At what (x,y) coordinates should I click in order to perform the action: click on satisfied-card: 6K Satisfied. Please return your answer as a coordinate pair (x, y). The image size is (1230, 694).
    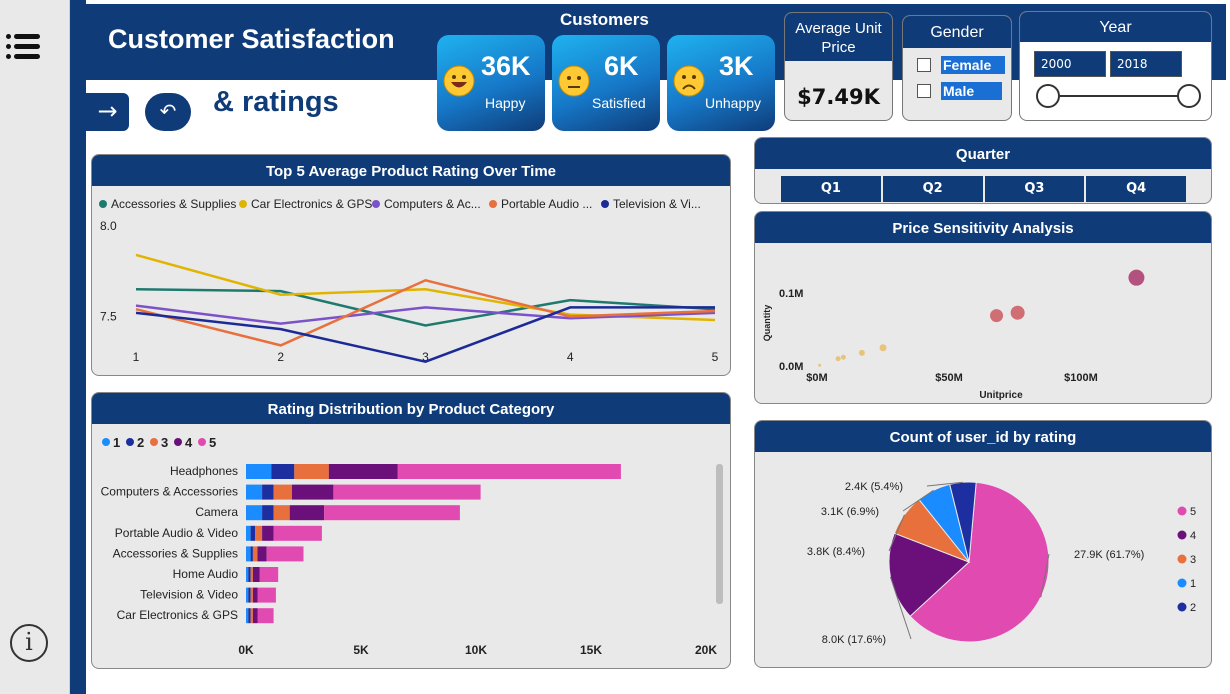
    Looking at the image, I should click on (606, 83).